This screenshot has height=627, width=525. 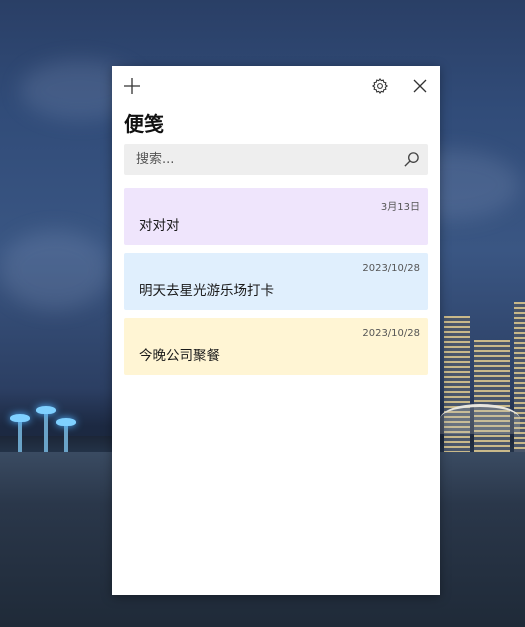 What do you see at coordinates (179, 356) in the screenshot?
I see `note-text: 今晚公司聚餐` at bounding box center [179, 356].